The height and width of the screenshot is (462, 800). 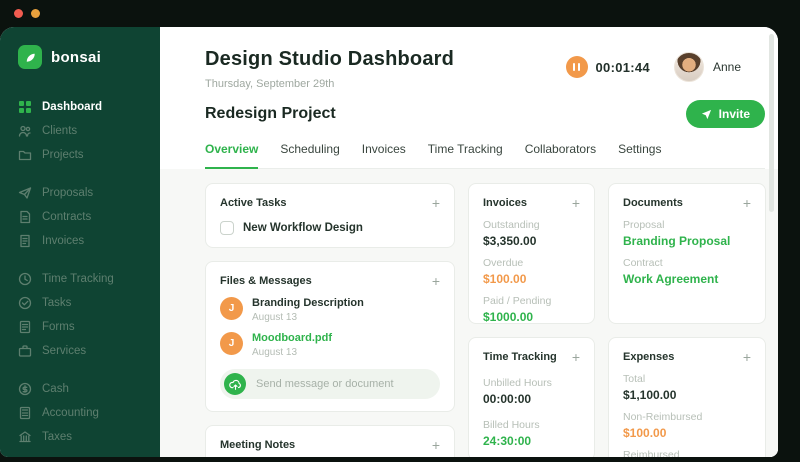 I want to click on stat: Paid / Pending $1000.00, so click(x=531, y=309).